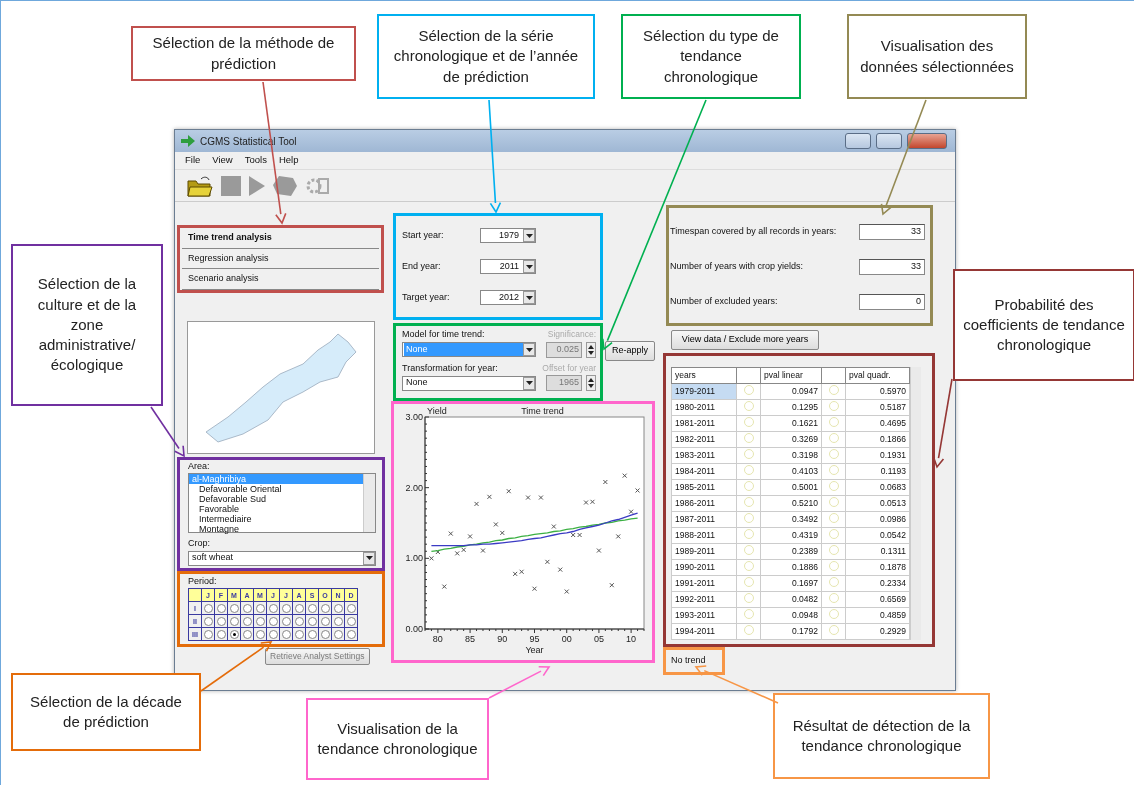 This screenshot has height=785, width=1134. What do you see at coordinates (937, 56) in the screenshot?
I see `callout: Visualisation des données sélectionnées` at bounding box center [937, 56].